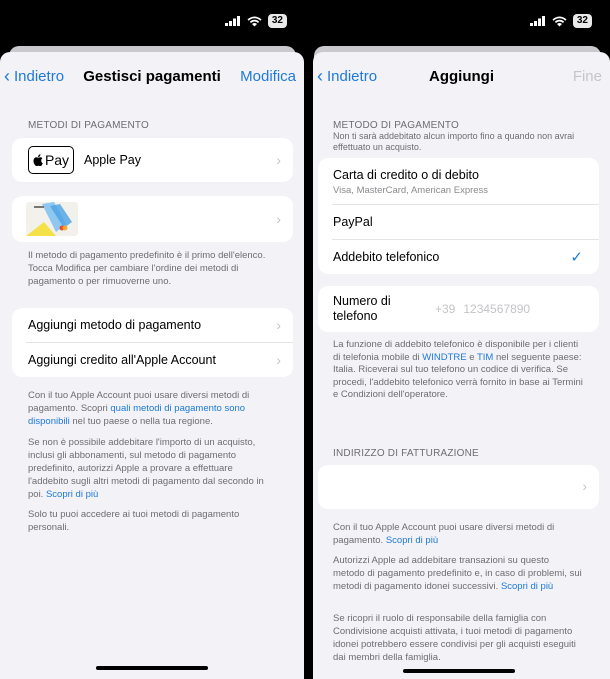 The width and height of the screenshot is (610, 679). I want to click on apple-pay-row: Pay Apple Pay ›, so click(152, 160).